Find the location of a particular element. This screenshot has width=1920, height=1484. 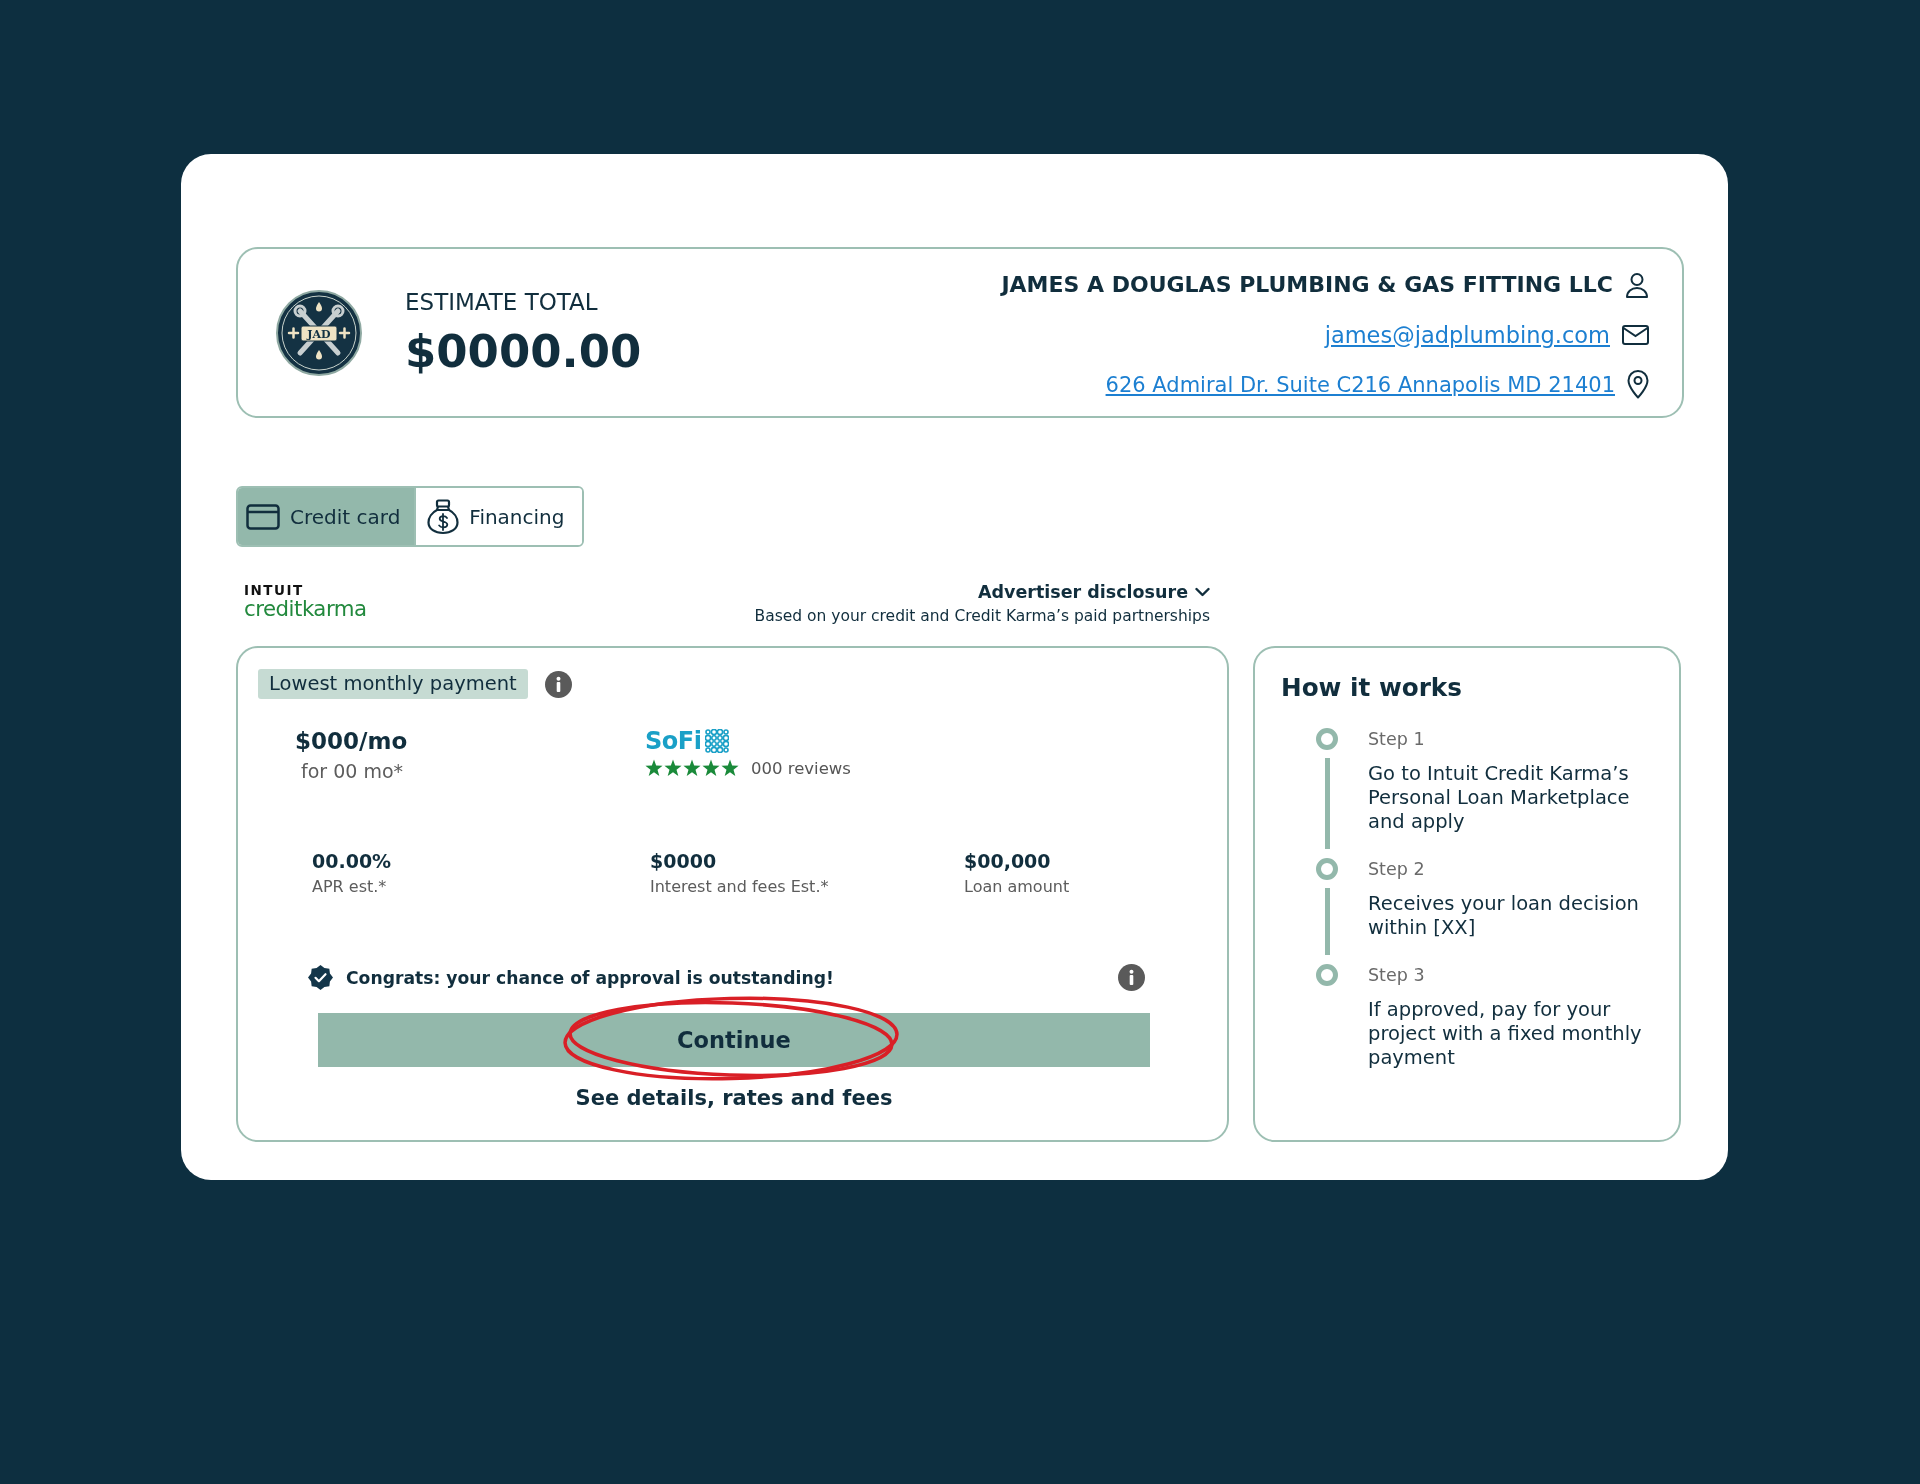

stat-value: 00.00% is located at coordinates (352, 861).